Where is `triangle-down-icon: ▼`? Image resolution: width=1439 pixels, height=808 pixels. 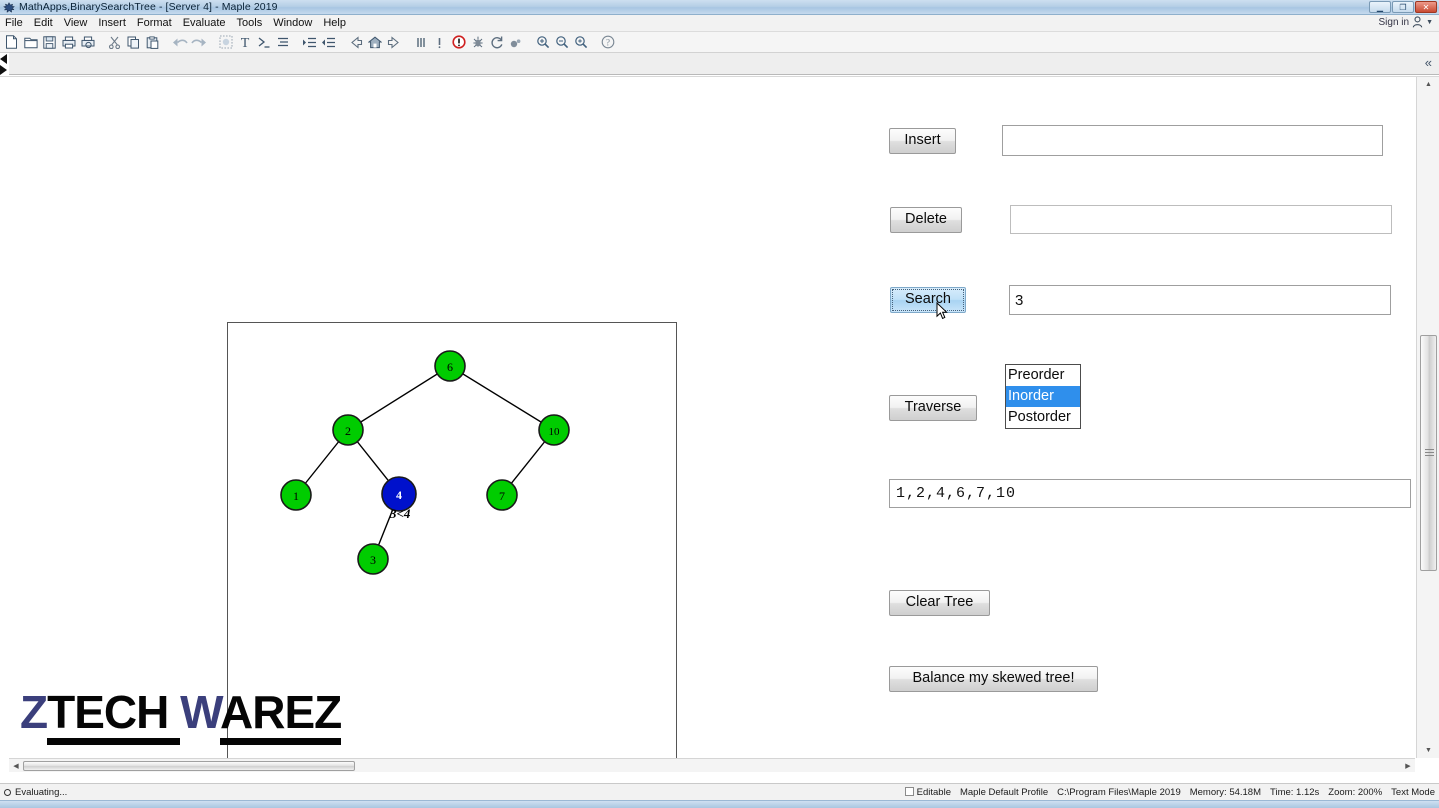 triangle-down-icon: ▼ is located at coordinates (1428, 750).